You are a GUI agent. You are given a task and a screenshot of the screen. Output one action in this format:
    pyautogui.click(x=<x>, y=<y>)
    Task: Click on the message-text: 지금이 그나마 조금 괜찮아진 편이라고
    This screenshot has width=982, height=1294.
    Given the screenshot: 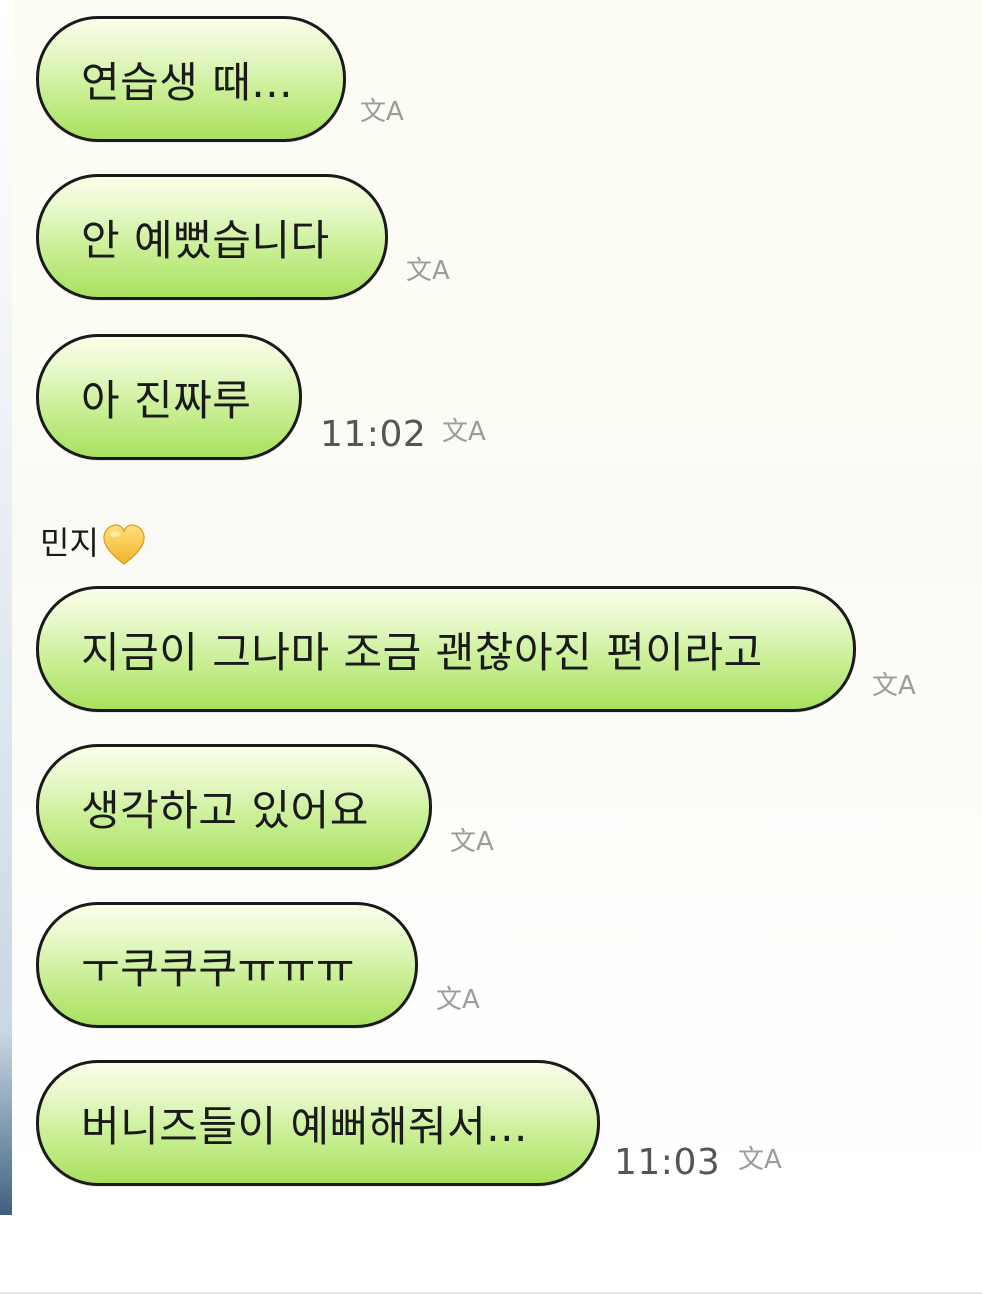 What is the action you would take?
    pyautogui.click(x=422, y=652)
    